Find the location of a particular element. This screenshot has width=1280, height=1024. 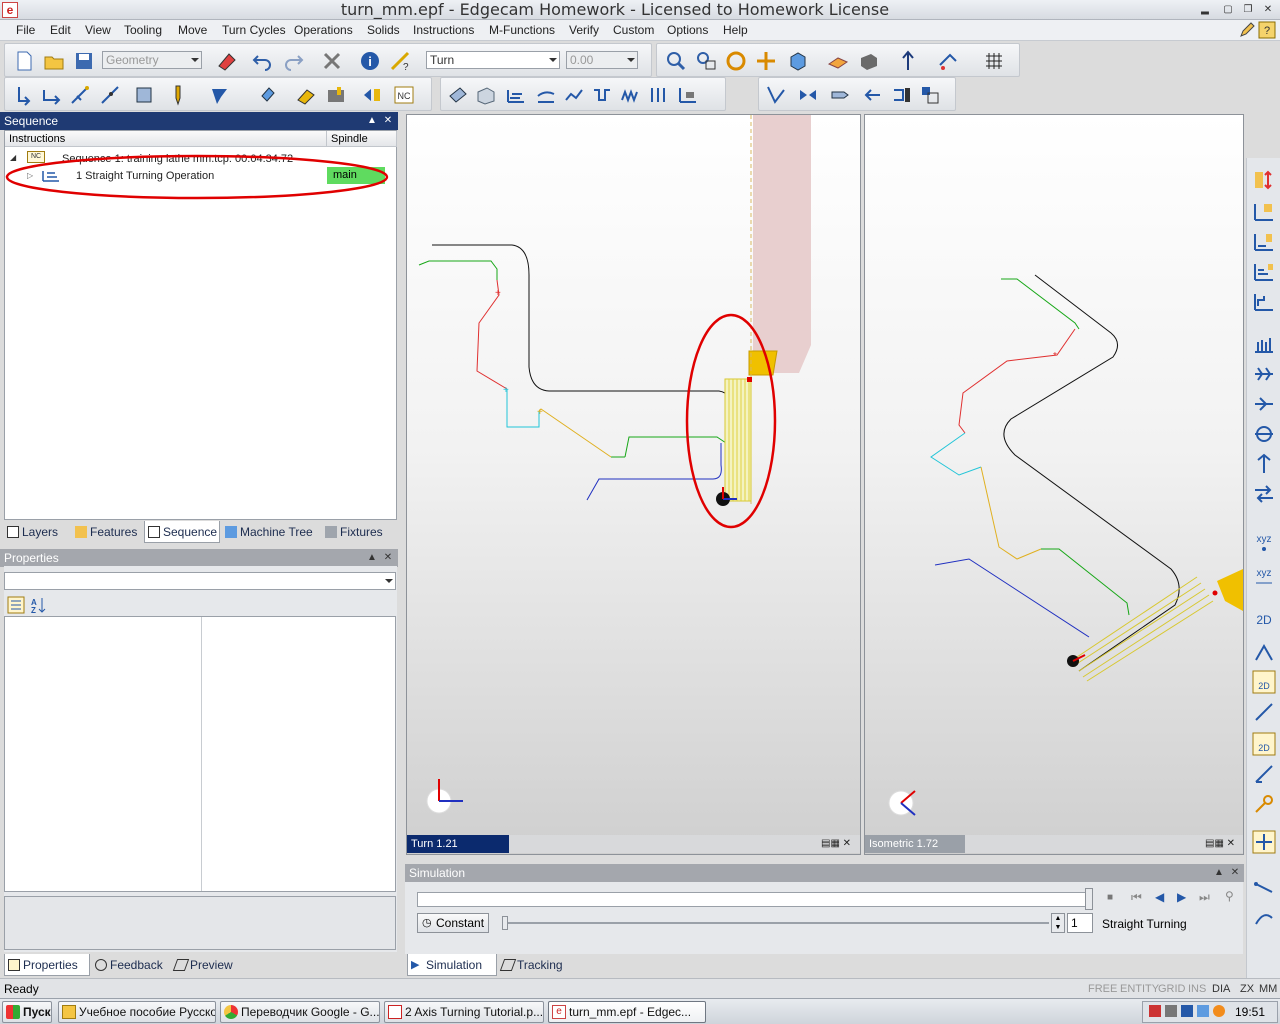

measure-icon: ? is located at coordinates (400, 61).